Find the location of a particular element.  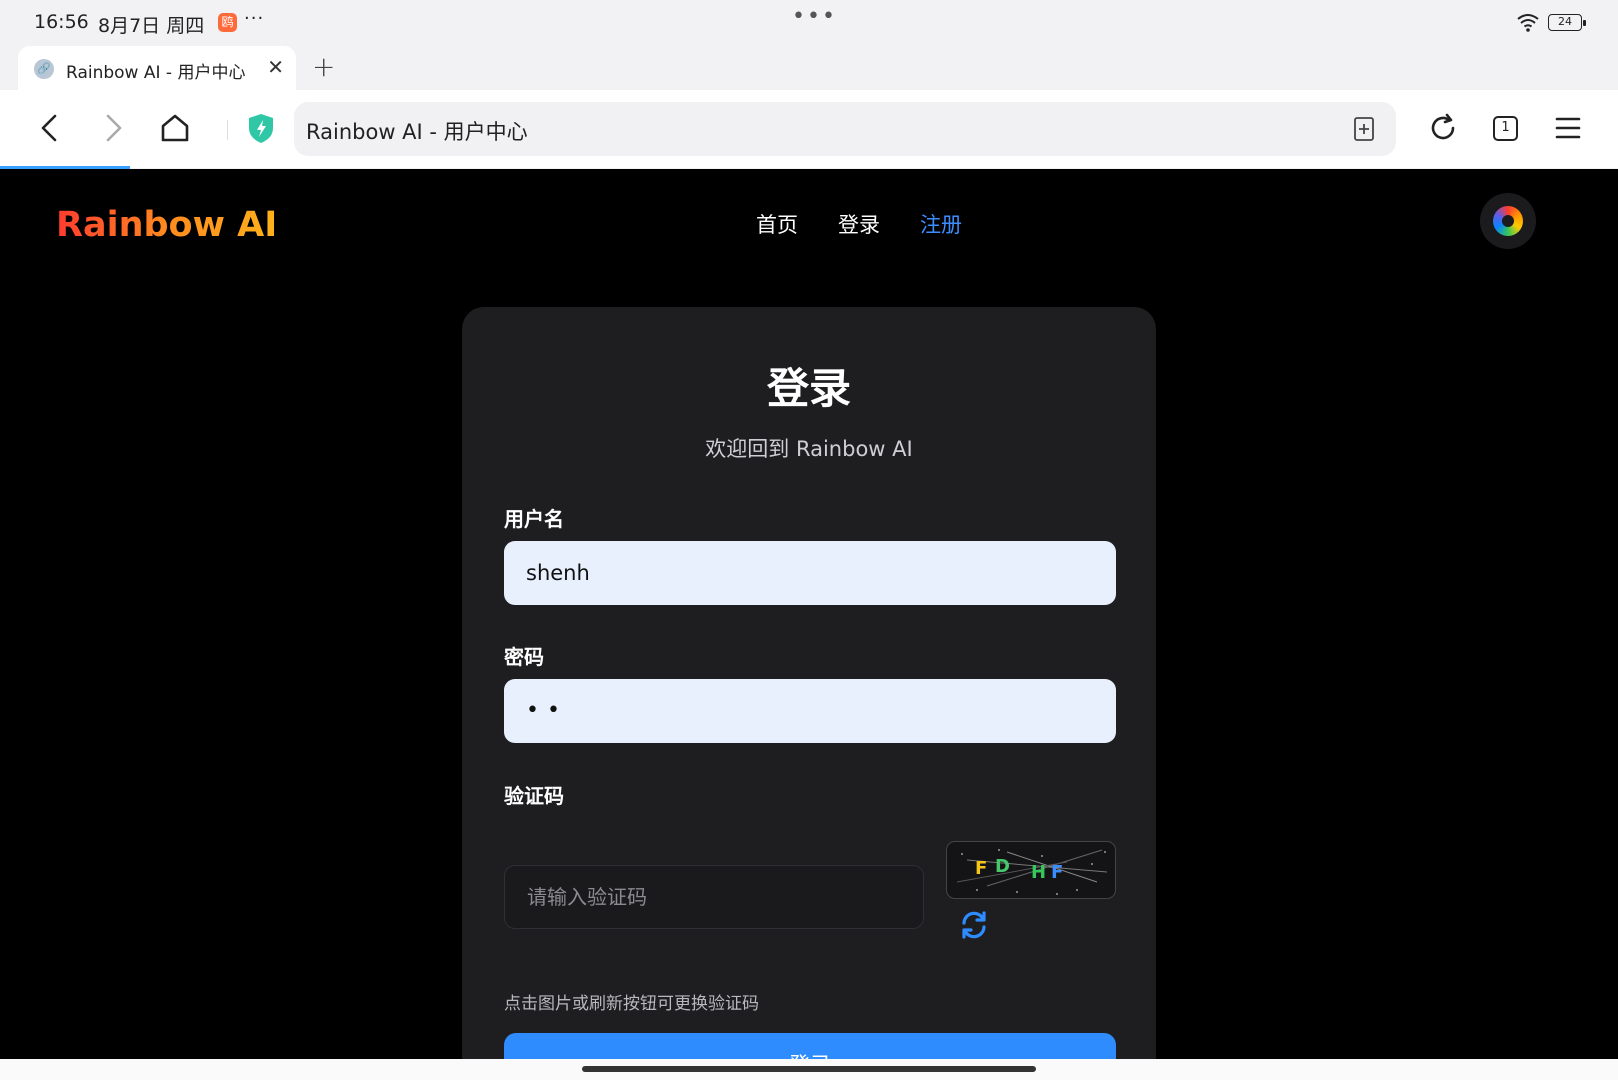

site-logo: Rainbow AI is located at coordinates (166, 225).